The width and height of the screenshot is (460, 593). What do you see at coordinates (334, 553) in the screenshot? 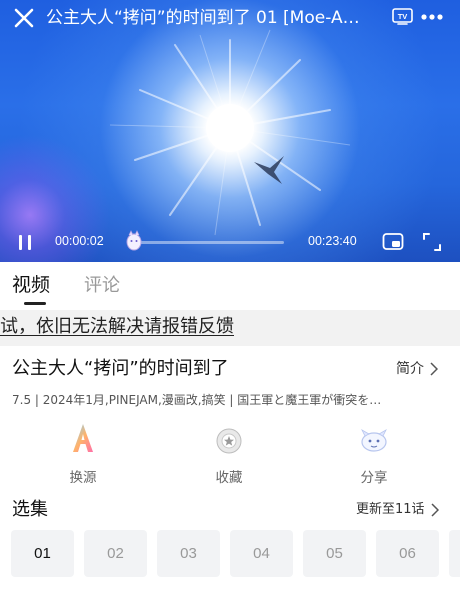
I see `episode-chip: 05` at bounding box center [334, 553].